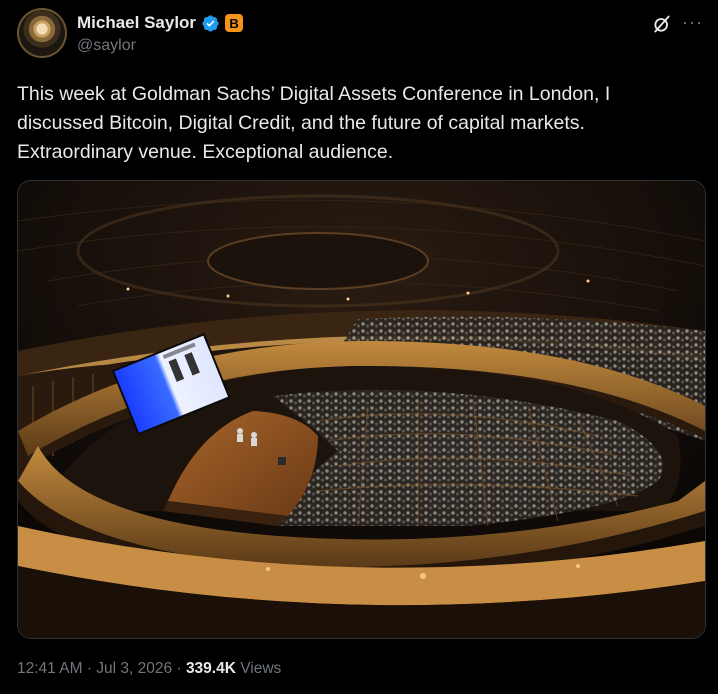  Describe the element at coordinates (210, 23) in the screenshot. I see `verified-badge-icon` at that location.